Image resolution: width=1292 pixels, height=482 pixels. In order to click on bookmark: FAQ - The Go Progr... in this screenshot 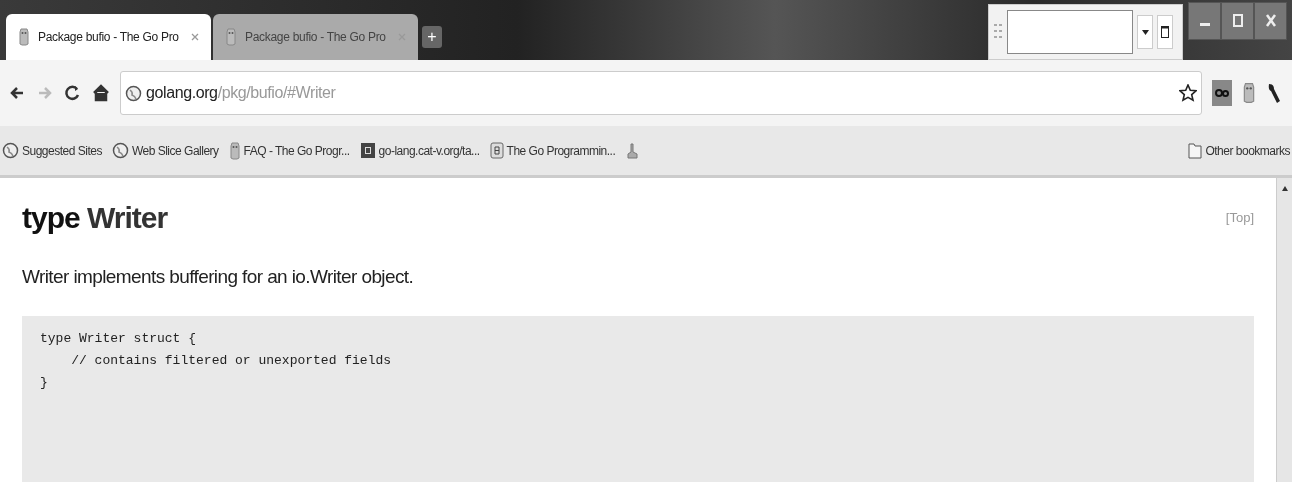, I will do `click(289, 150)`.